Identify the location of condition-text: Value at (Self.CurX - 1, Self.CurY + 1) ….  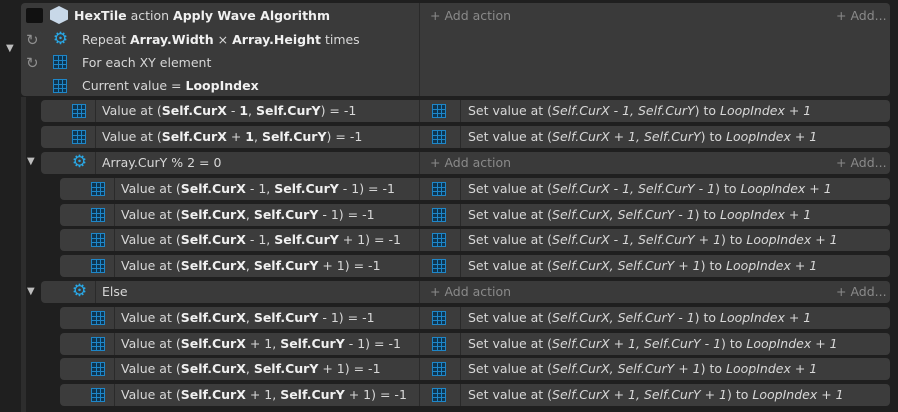
(261, 240).